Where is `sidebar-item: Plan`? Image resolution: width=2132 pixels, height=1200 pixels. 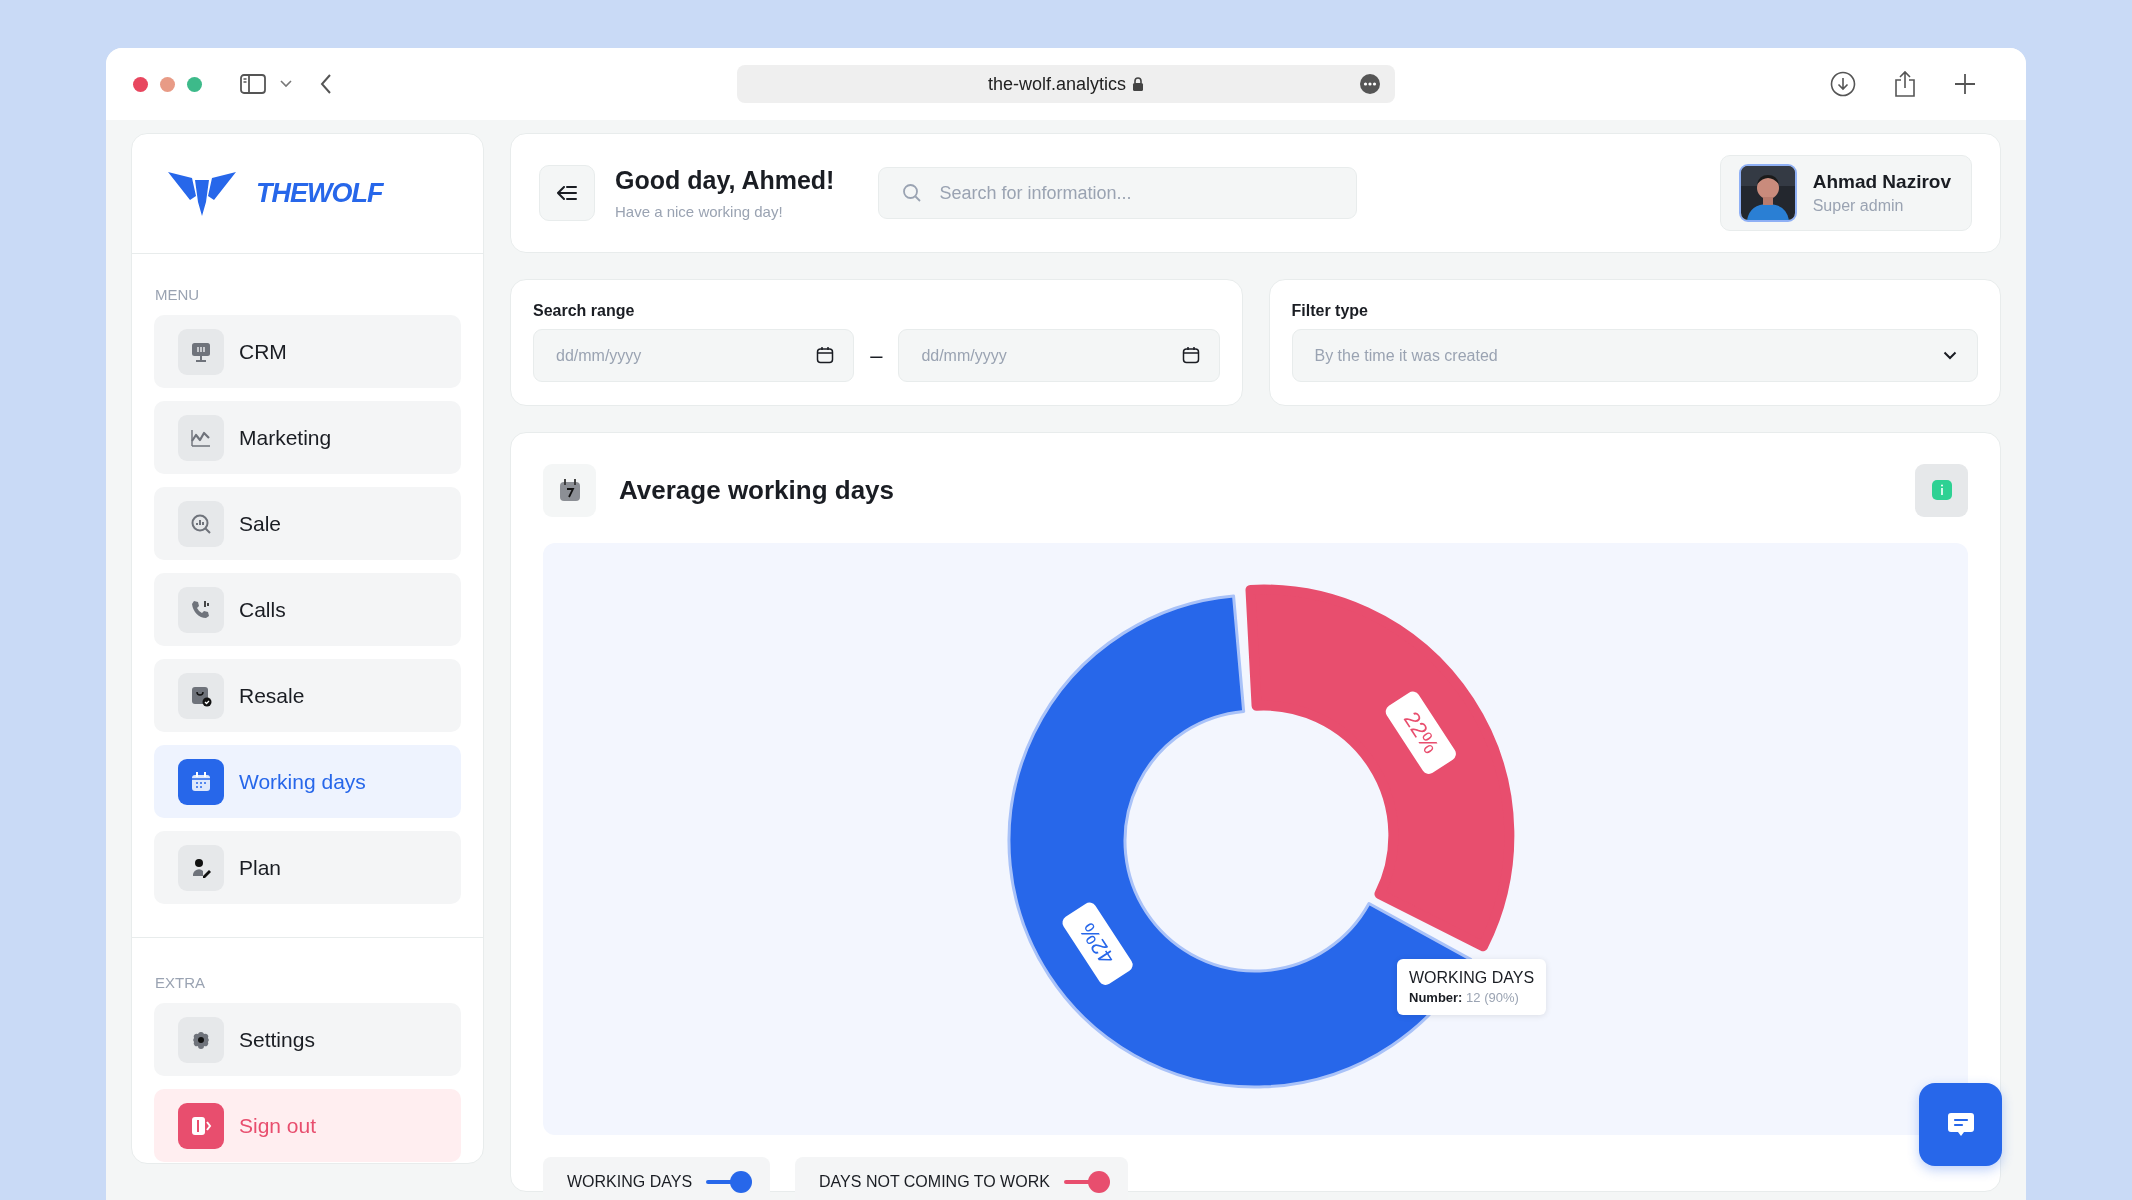
sidebar-item: Plan is located at coordinates (307, 867).